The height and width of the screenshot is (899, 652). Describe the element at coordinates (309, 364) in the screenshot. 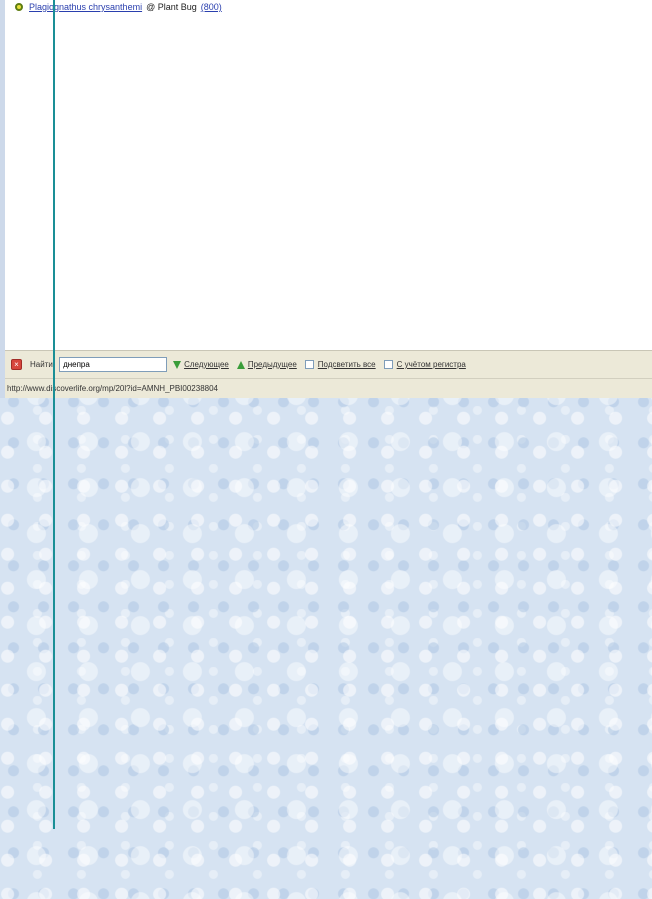

I see `highlight-all-checkbox` at that location.